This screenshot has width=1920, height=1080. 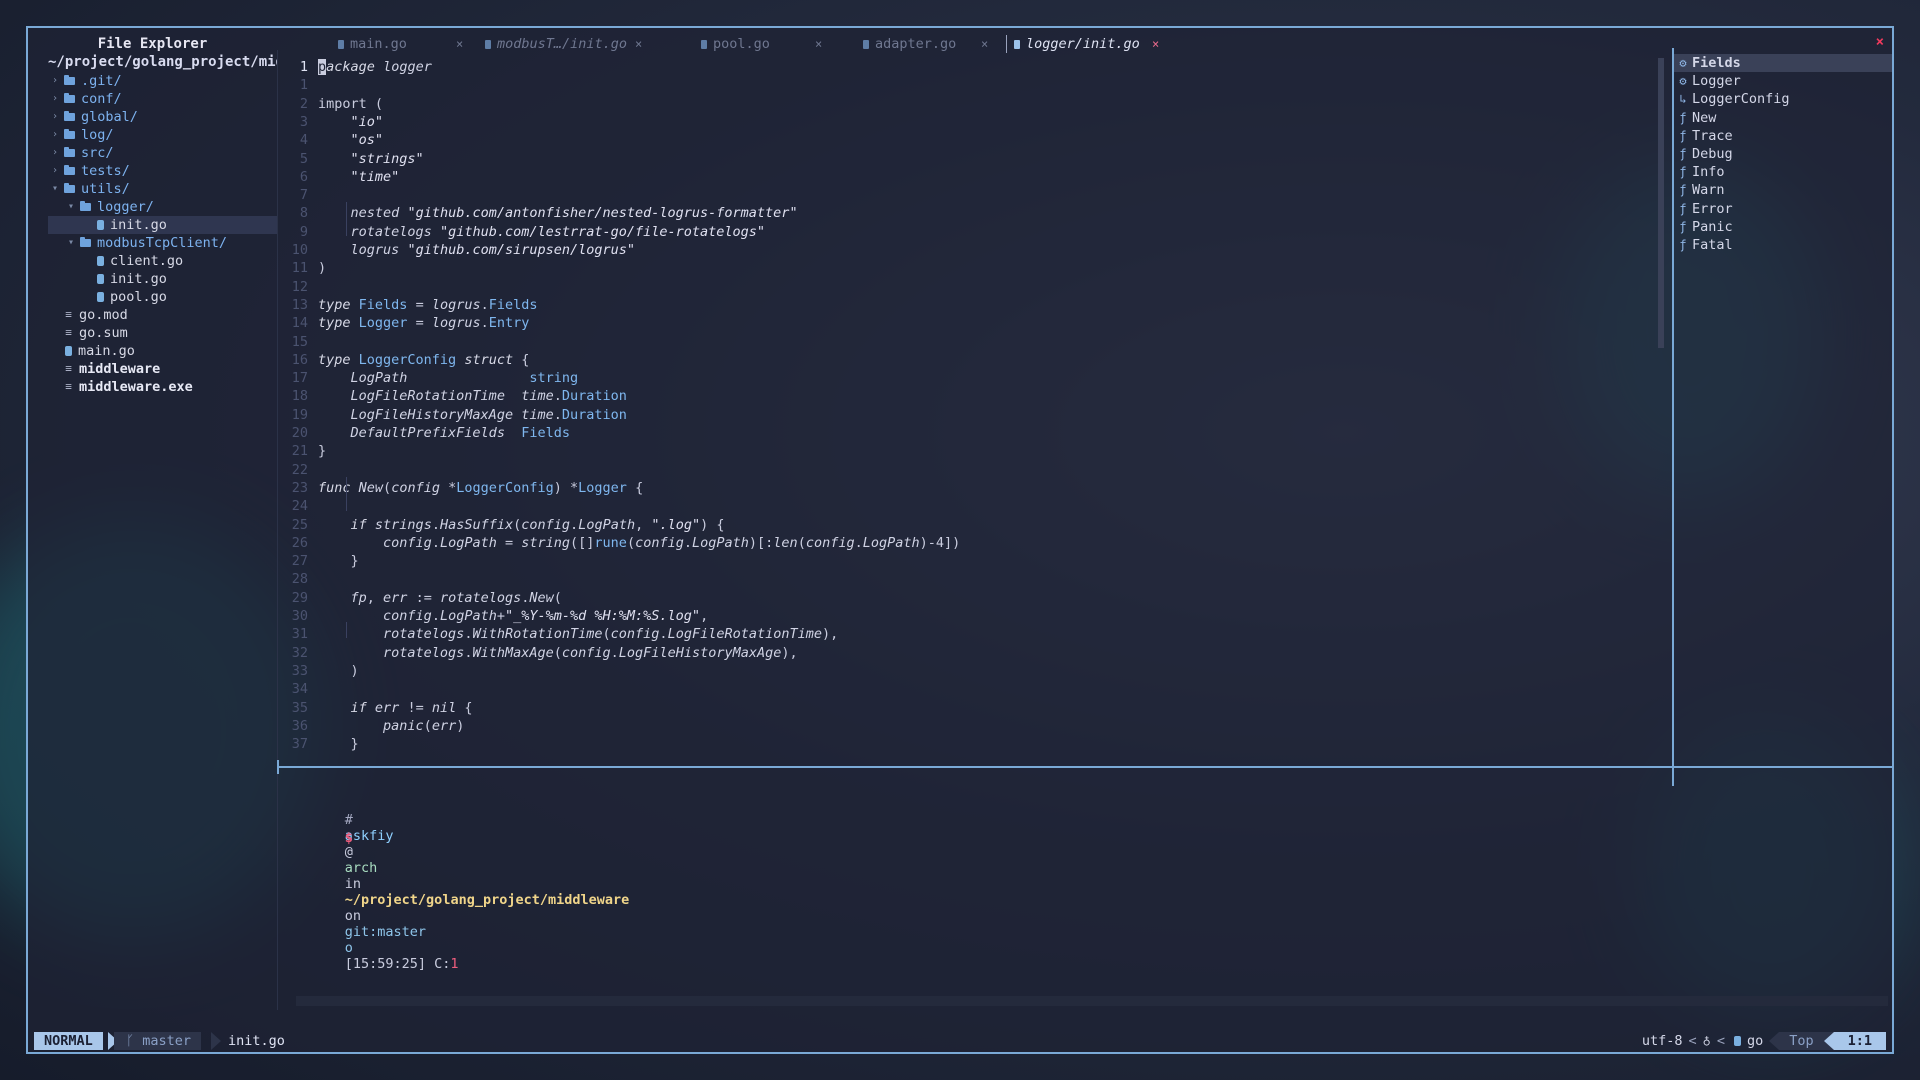 I want to click on tab-pool-go: pool.go ×, so click(x=761, y=44).